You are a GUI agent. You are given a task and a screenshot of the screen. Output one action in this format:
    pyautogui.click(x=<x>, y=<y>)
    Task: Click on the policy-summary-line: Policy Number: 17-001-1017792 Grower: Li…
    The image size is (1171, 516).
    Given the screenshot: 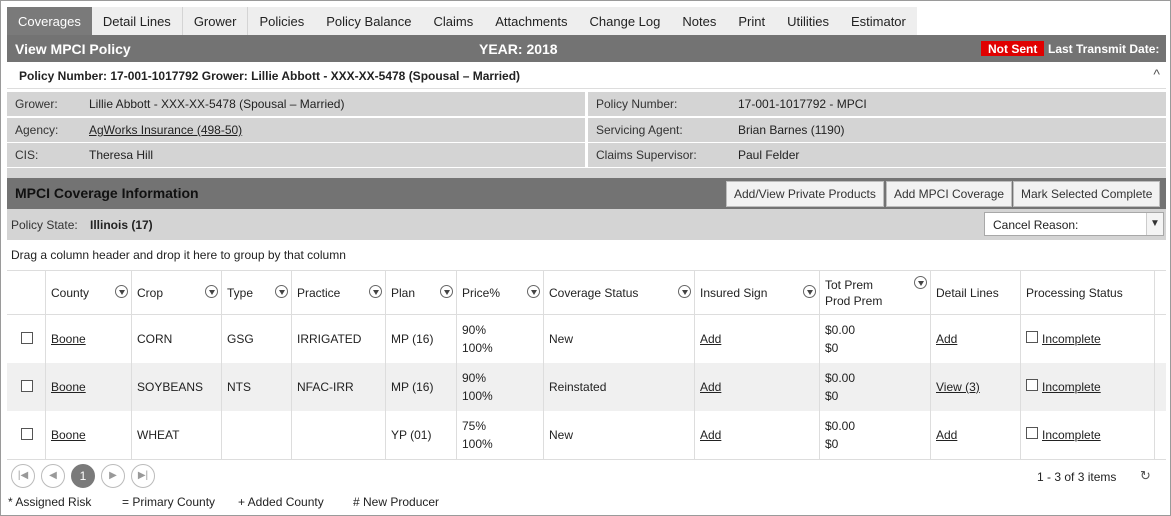 What is the action you would take?
    pyautogui.click(x=586, y=76)
    